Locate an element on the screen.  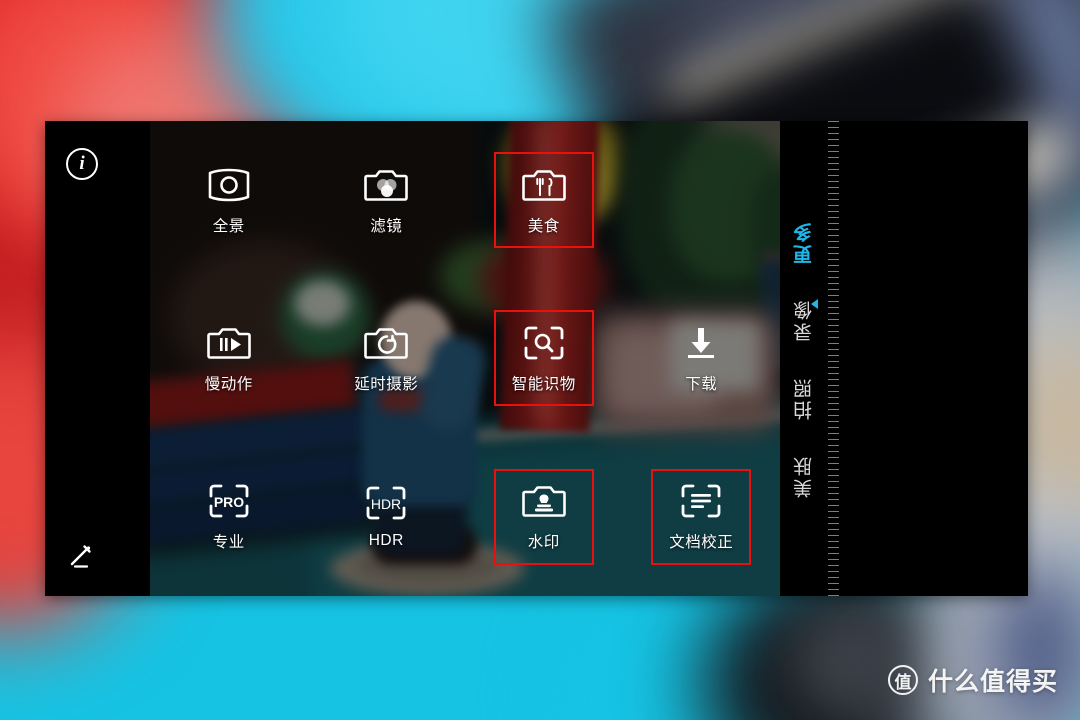
mode-item-food: 美食 is located at coordinates (543, 200).